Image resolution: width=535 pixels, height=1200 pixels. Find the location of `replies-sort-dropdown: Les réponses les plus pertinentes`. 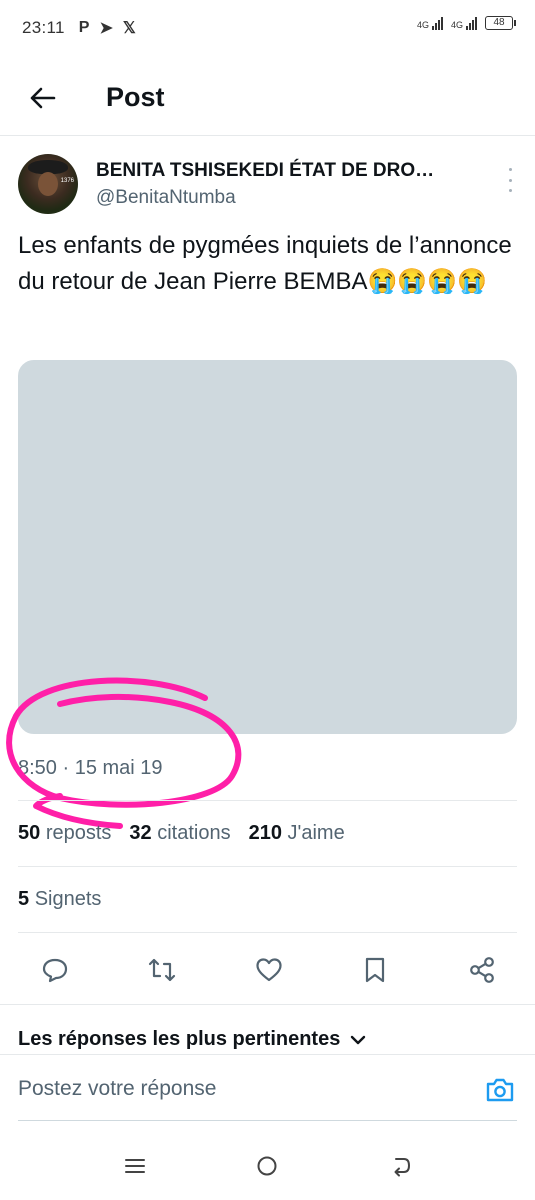

replies-sort-dropdown: Les réponses les plus pertinentes is located at coordinates (192, 1039).